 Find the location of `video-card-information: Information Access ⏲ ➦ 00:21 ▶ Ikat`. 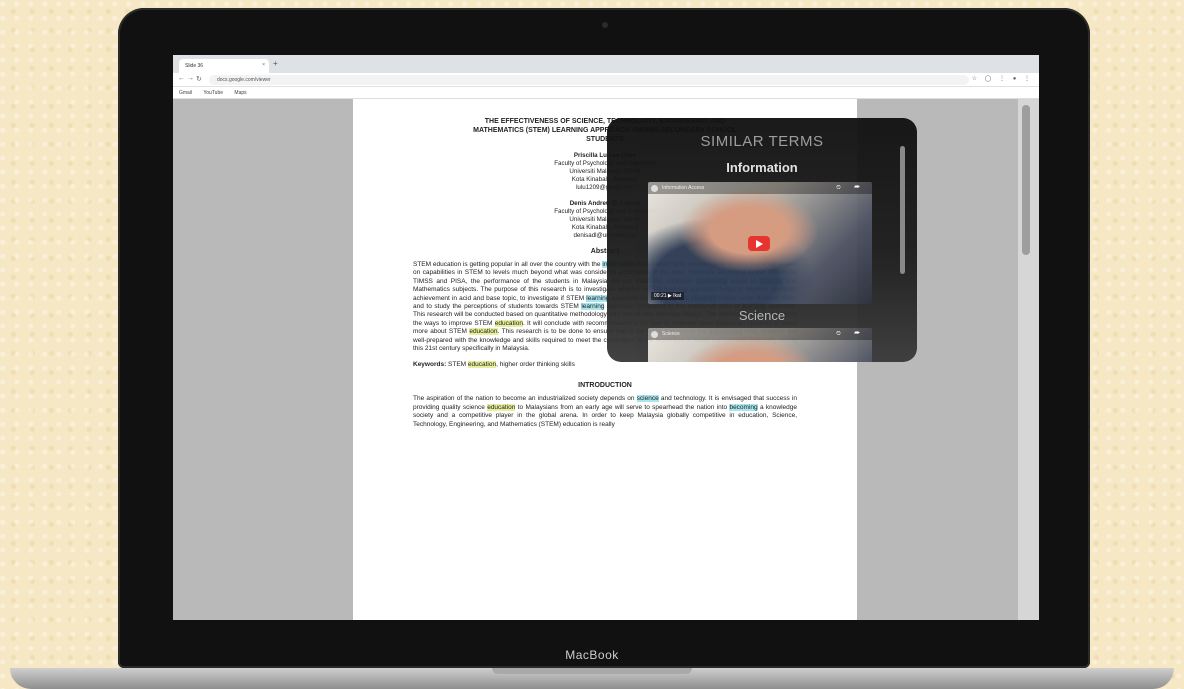

video-card-information: Information Access ⏲ ➦ 00:21 ▶ Ikat is located at coordinates (760, 243).